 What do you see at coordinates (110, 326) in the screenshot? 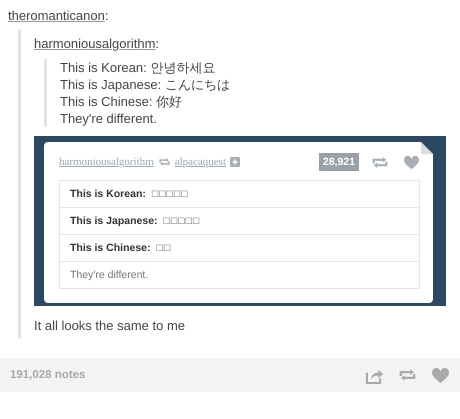
I see `comment-text: It all looks the same to me` at bounding box center [110, 326].